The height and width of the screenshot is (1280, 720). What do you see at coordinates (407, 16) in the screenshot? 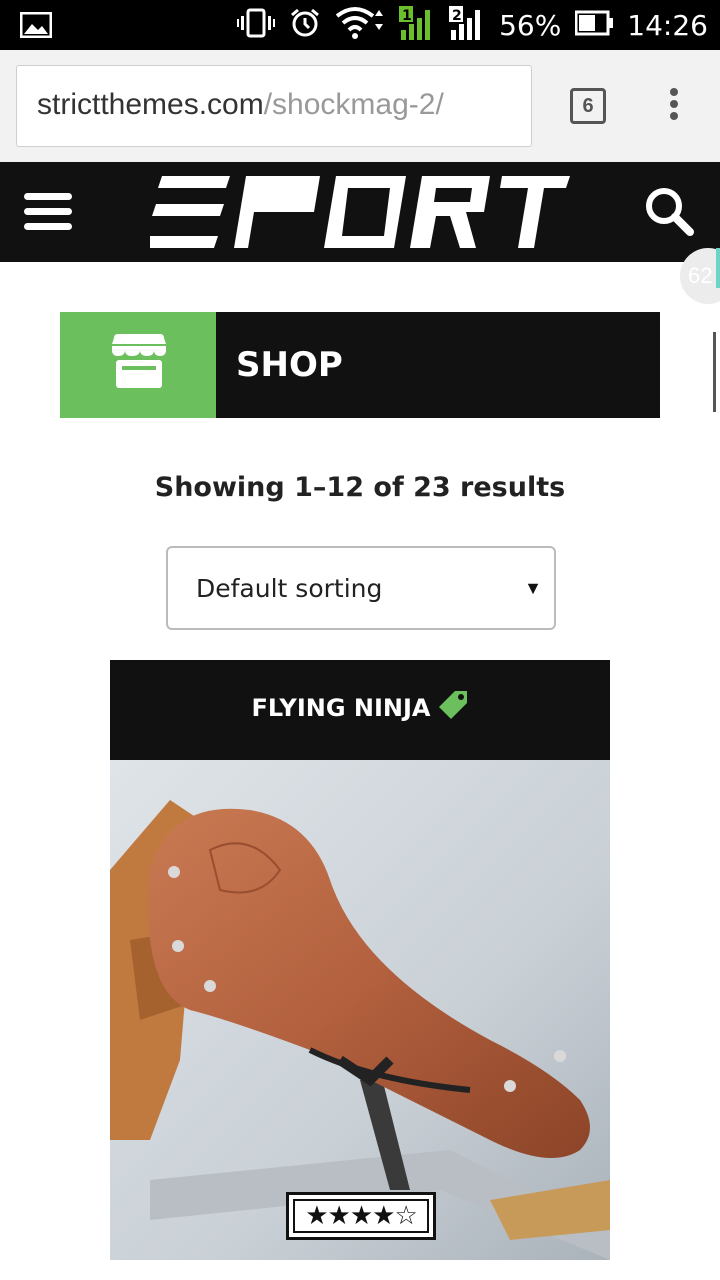
I see `svg-text: 1` at bounding box center [407, 16].